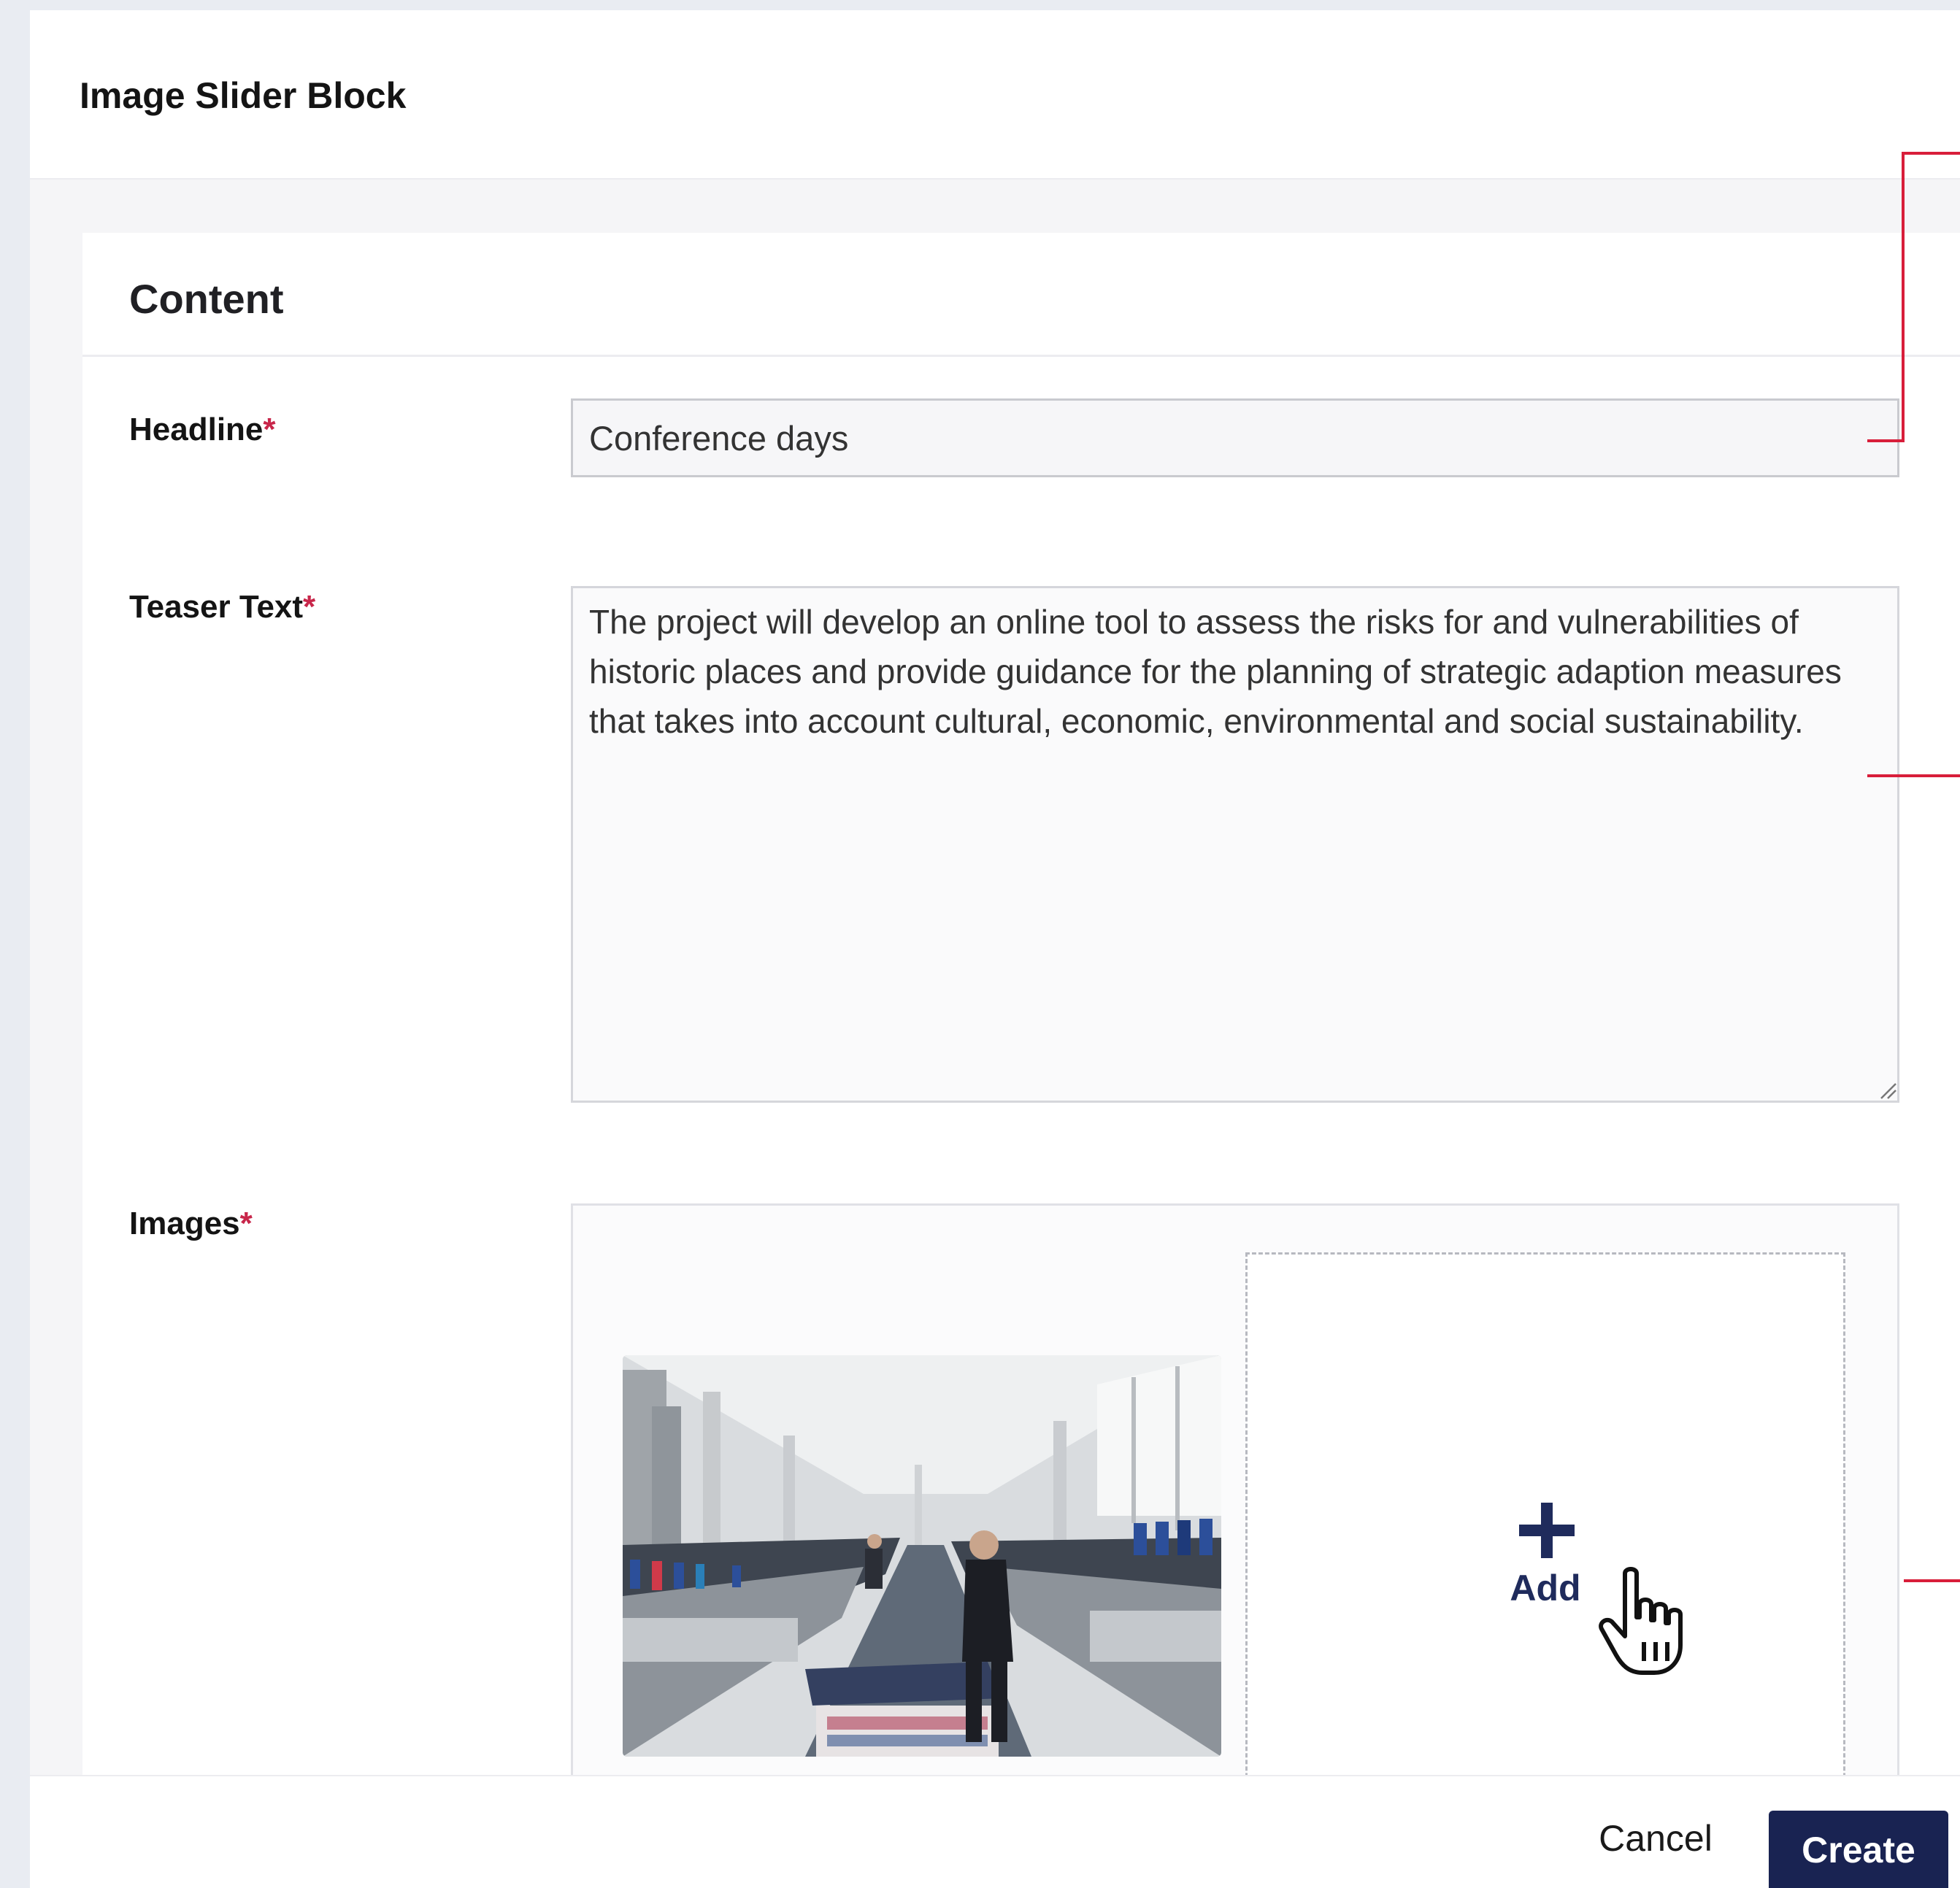 This screenshot has width=1960, height=1888. Describe the element at coordinates (1641, 1621) in the screenshot. I see `hand-cursor-icon` at that location.